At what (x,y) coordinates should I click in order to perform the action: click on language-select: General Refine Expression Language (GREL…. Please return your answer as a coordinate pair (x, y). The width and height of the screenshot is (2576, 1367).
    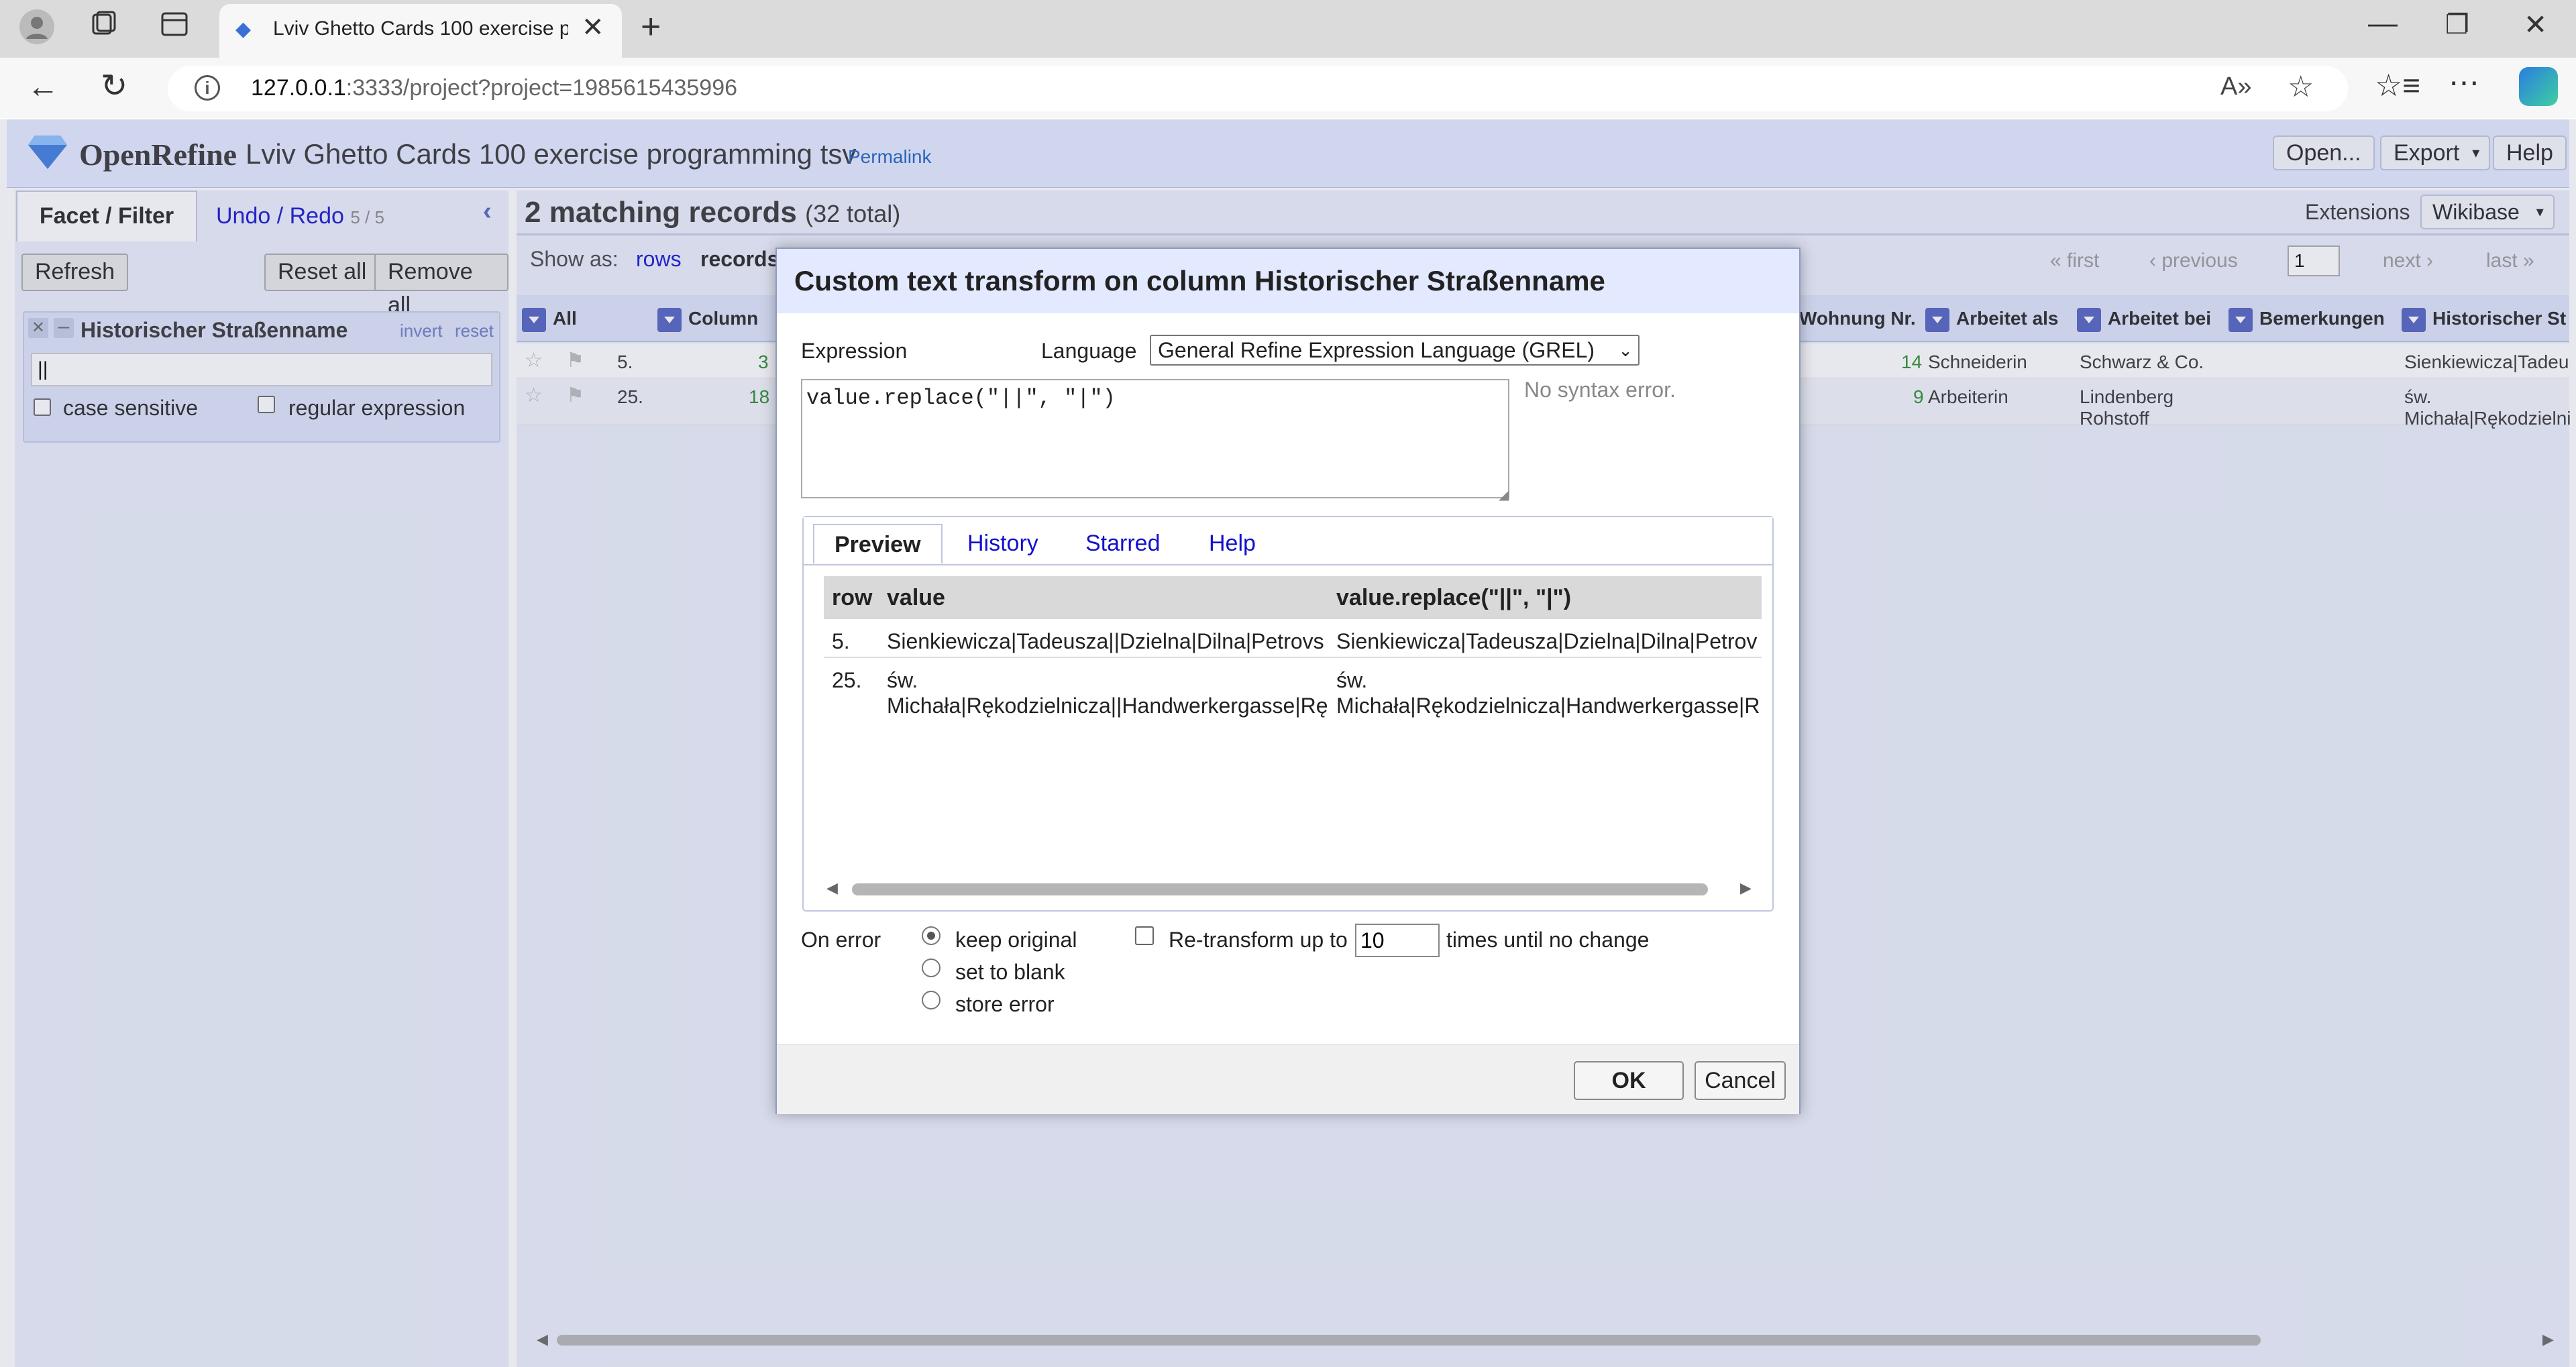
    Looking at the image, I should click on (1395, 350).